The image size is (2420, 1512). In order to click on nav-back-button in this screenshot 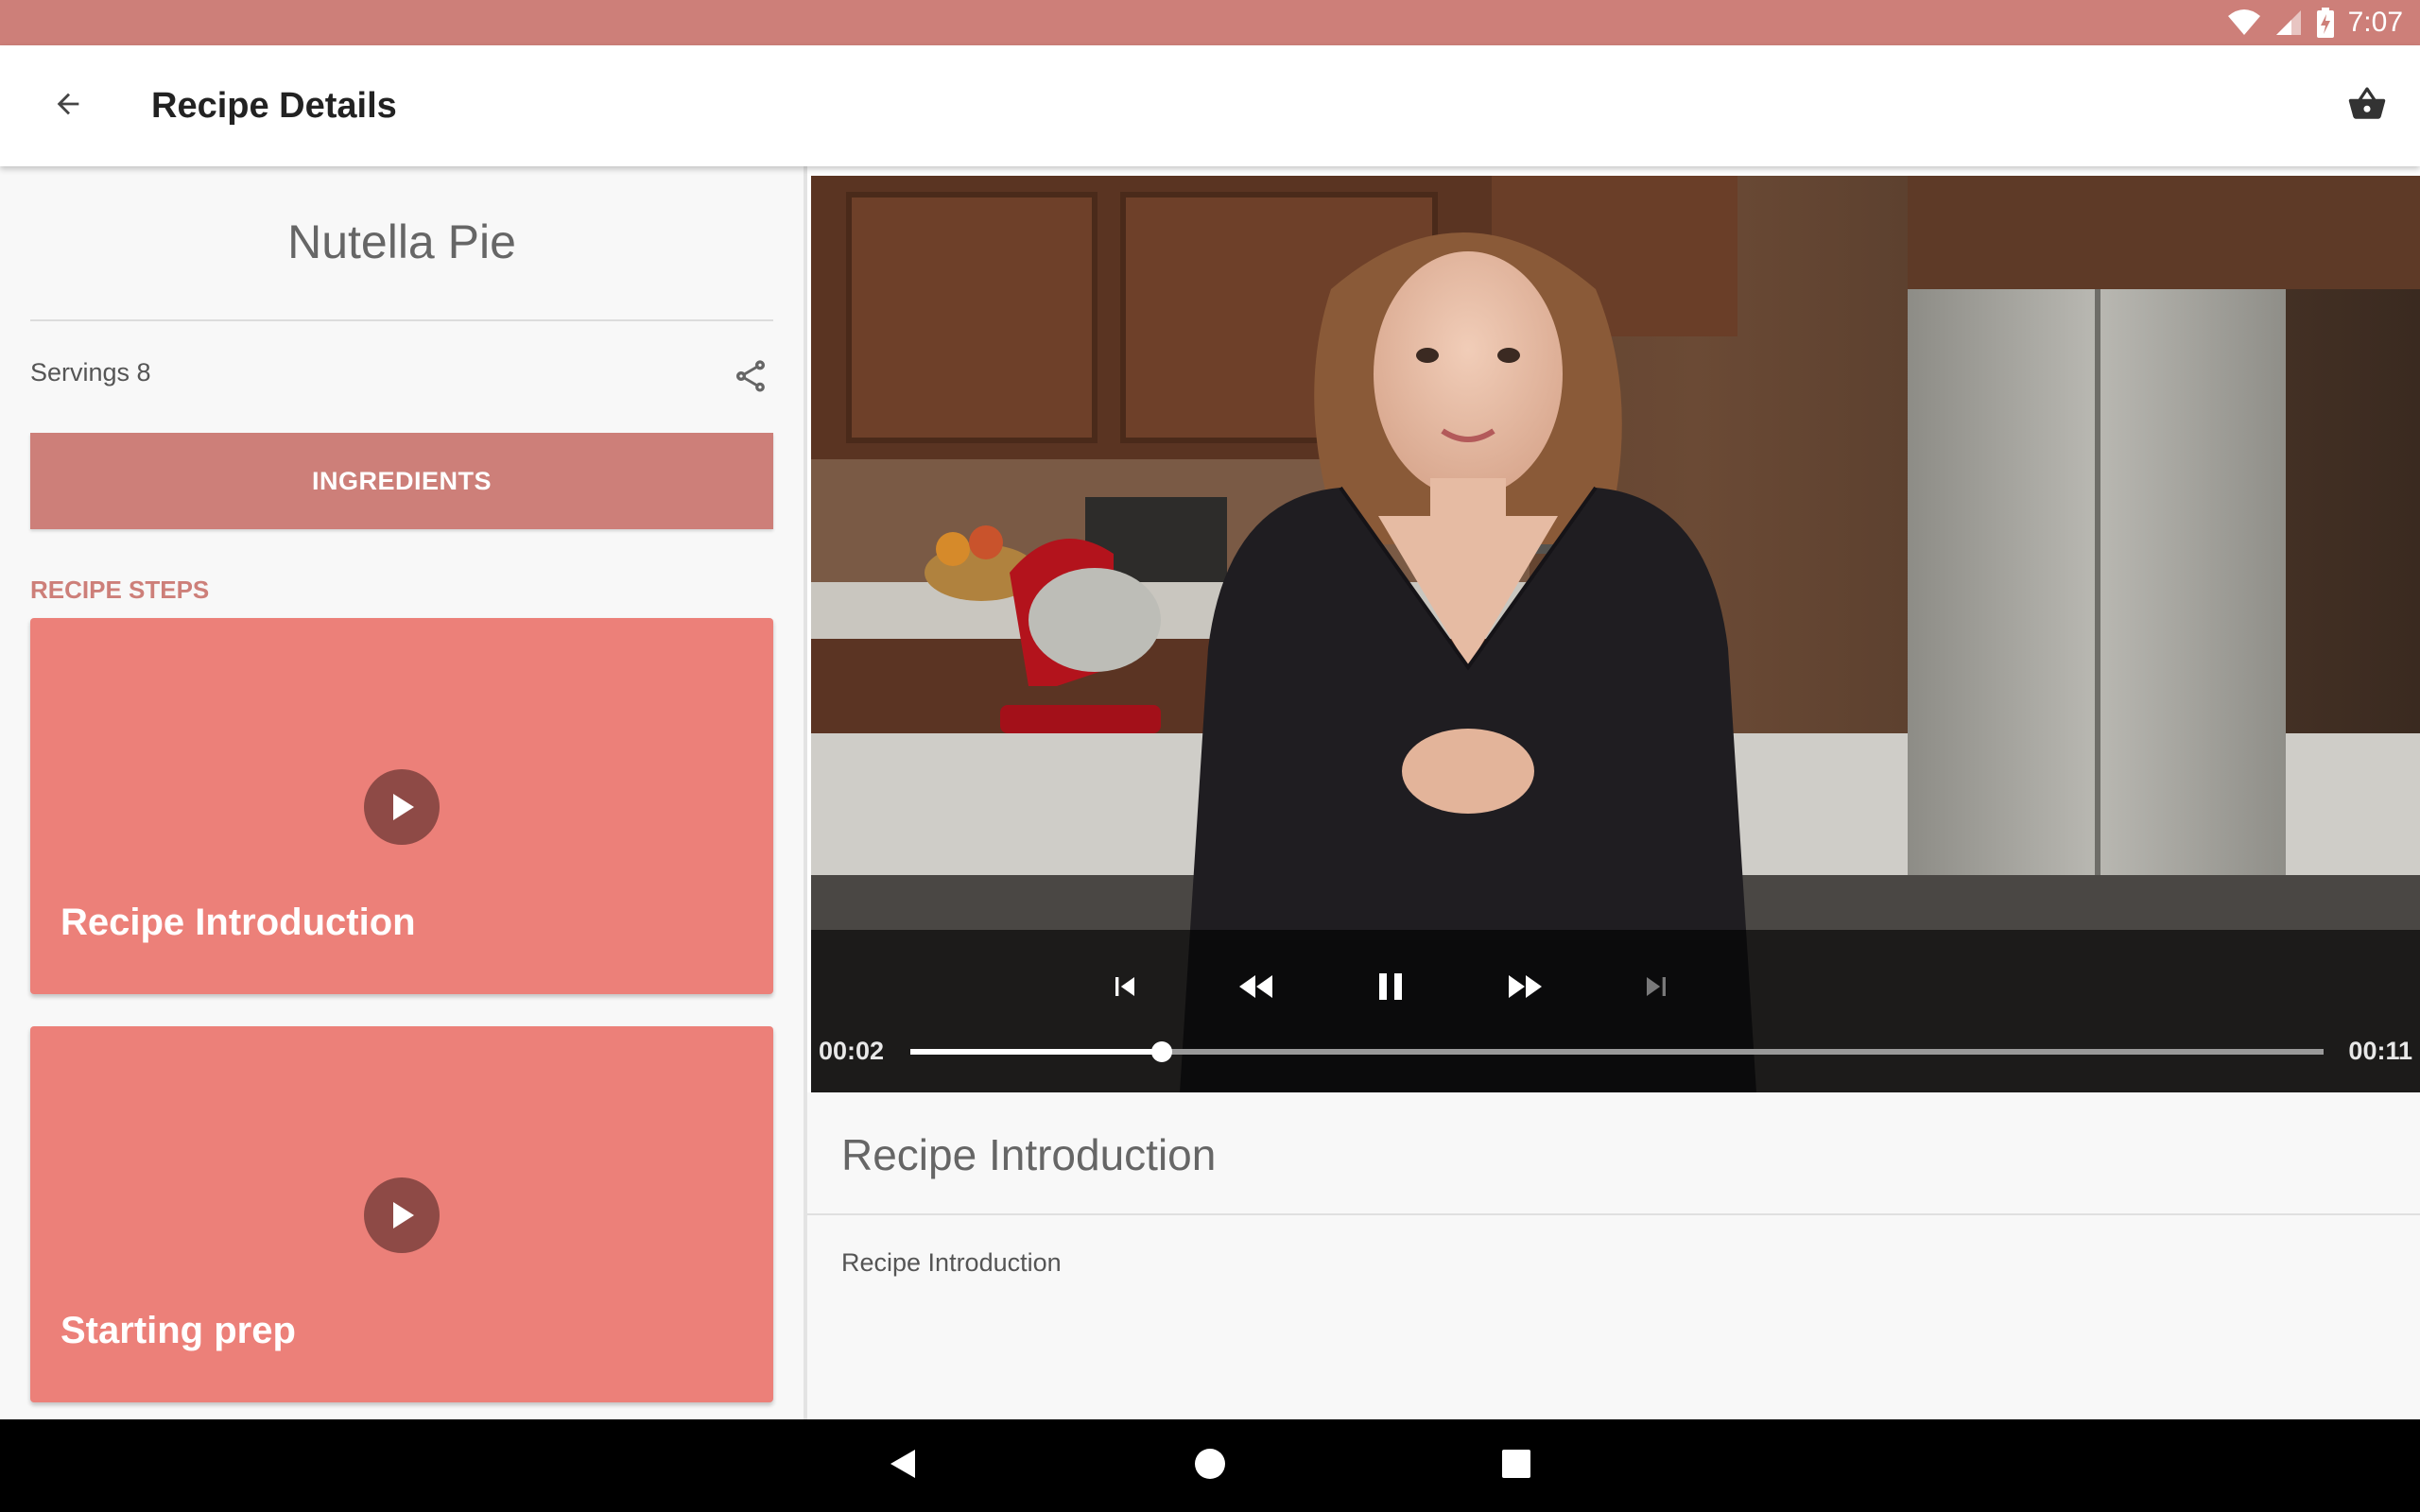, I will do `click(903, 1465)`.